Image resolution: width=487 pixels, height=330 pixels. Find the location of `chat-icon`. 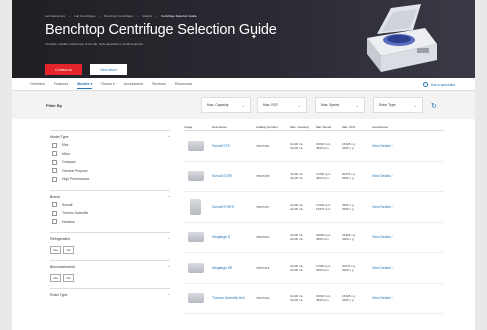

chat-icon is located at coordinates (425, 84).